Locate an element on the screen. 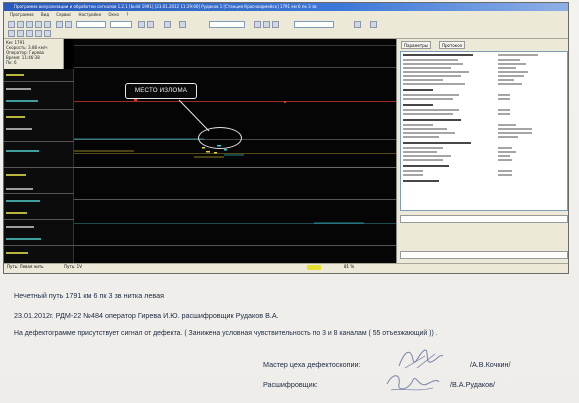  search-combo is located at coordinates (314, 24).